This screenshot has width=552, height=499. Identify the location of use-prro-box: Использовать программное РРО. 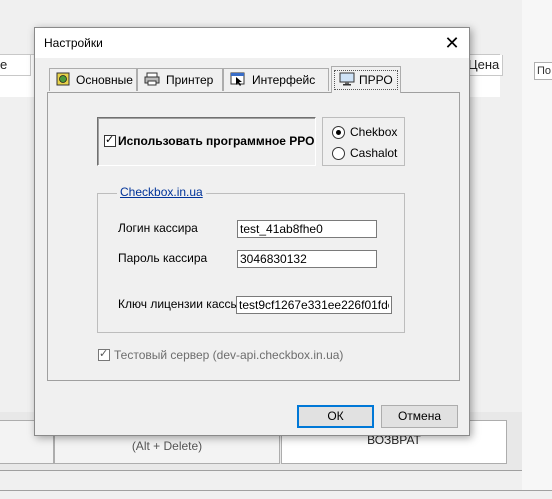
(206, 141).